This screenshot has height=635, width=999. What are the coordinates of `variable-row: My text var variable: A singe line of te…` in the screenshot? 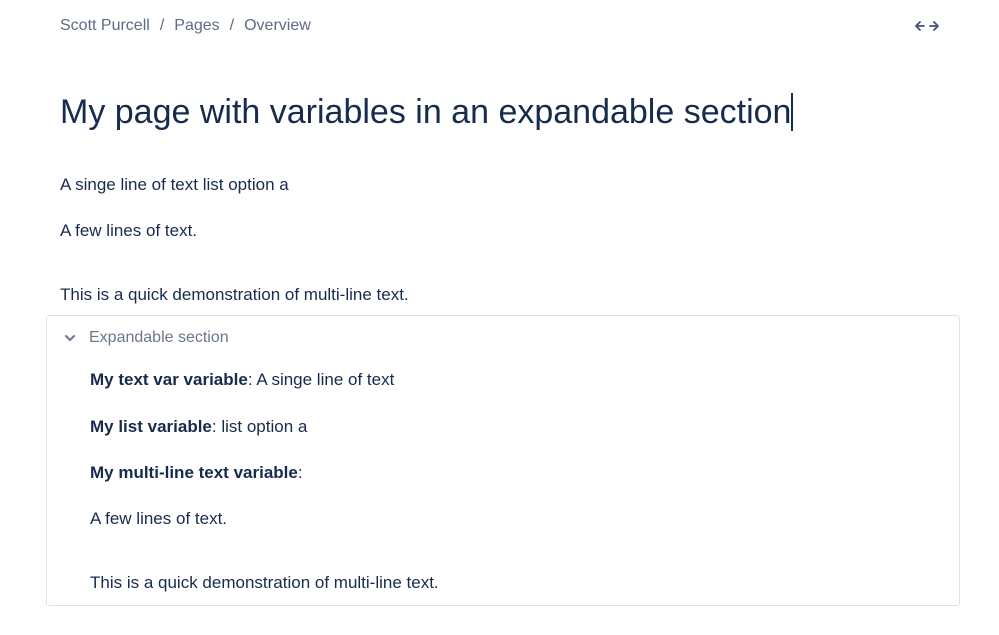 It's located at (242, 380).